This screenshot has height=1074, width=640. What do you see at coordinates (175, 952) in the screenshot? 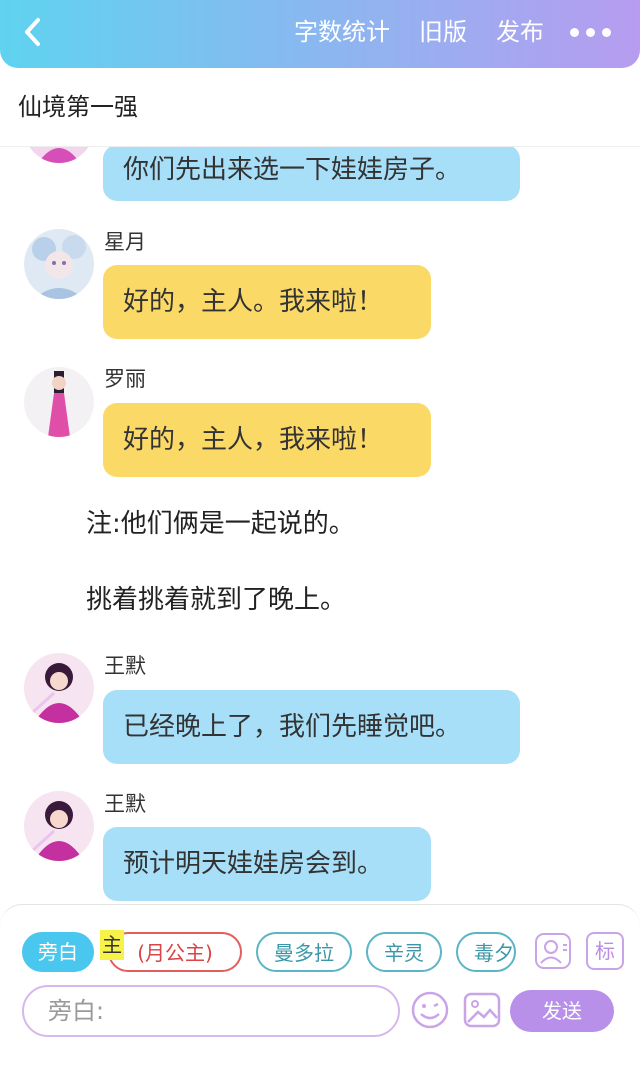
I see `role-chip-moon-princess: (月公主)` at bounding box center [175, 952].